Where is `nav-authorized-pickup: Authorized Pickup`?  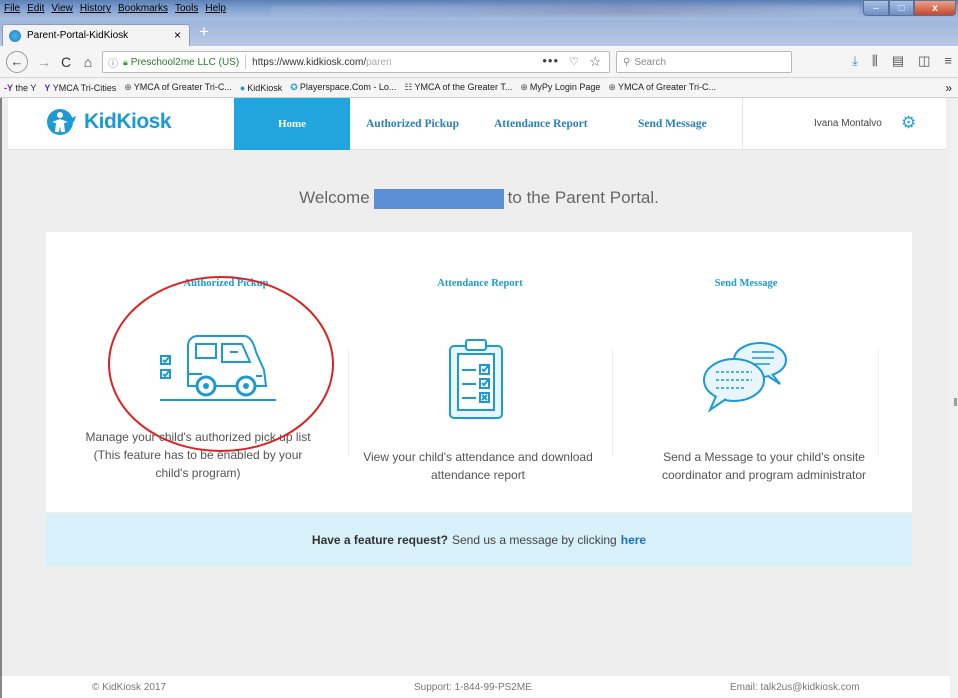 nav-authorized-pickup: Authorized Pickup is located at coordinates (412, 124).